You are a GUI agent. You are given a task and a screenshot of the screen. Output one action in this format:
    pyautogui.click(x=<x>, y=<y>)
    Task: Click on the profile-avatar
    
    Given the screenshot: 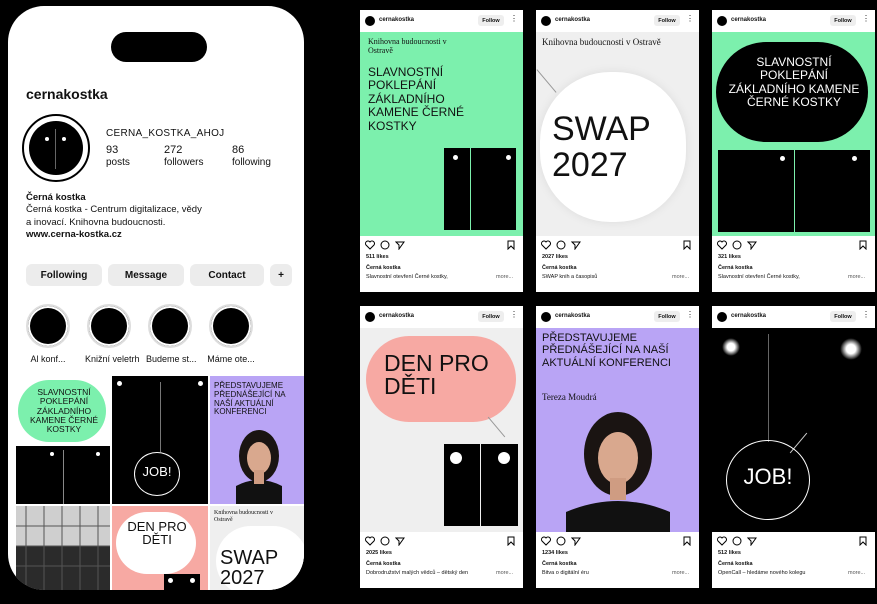 What is the action you would take?
    pyautogui.click(x=56, y=148)
    